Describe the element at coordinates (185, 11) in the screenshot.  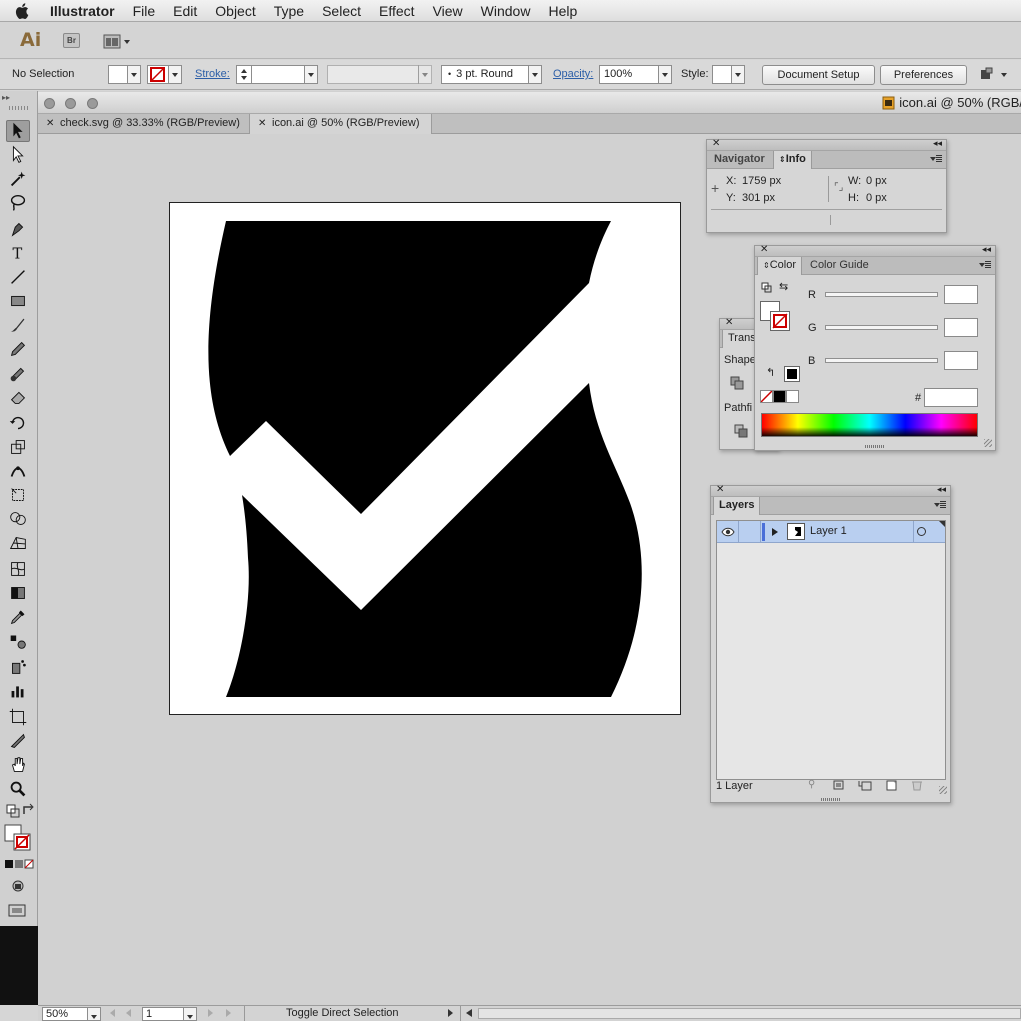
I see `menu-edit: Edit` at that location.